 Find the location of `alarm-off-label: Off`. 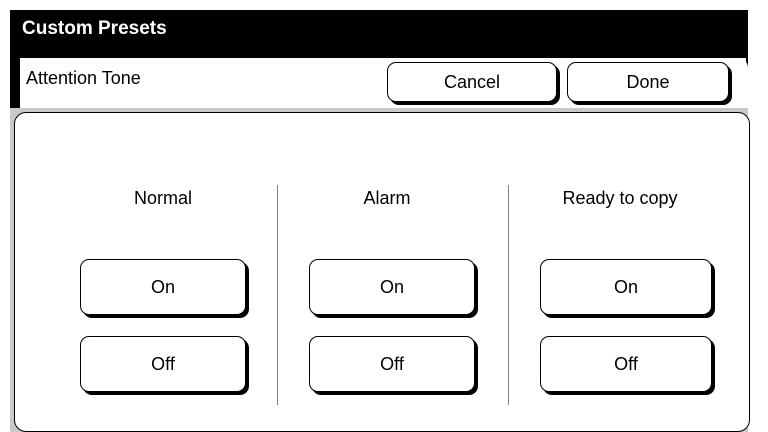

alarm-off-label: Off is located at coordinates (392, 363).